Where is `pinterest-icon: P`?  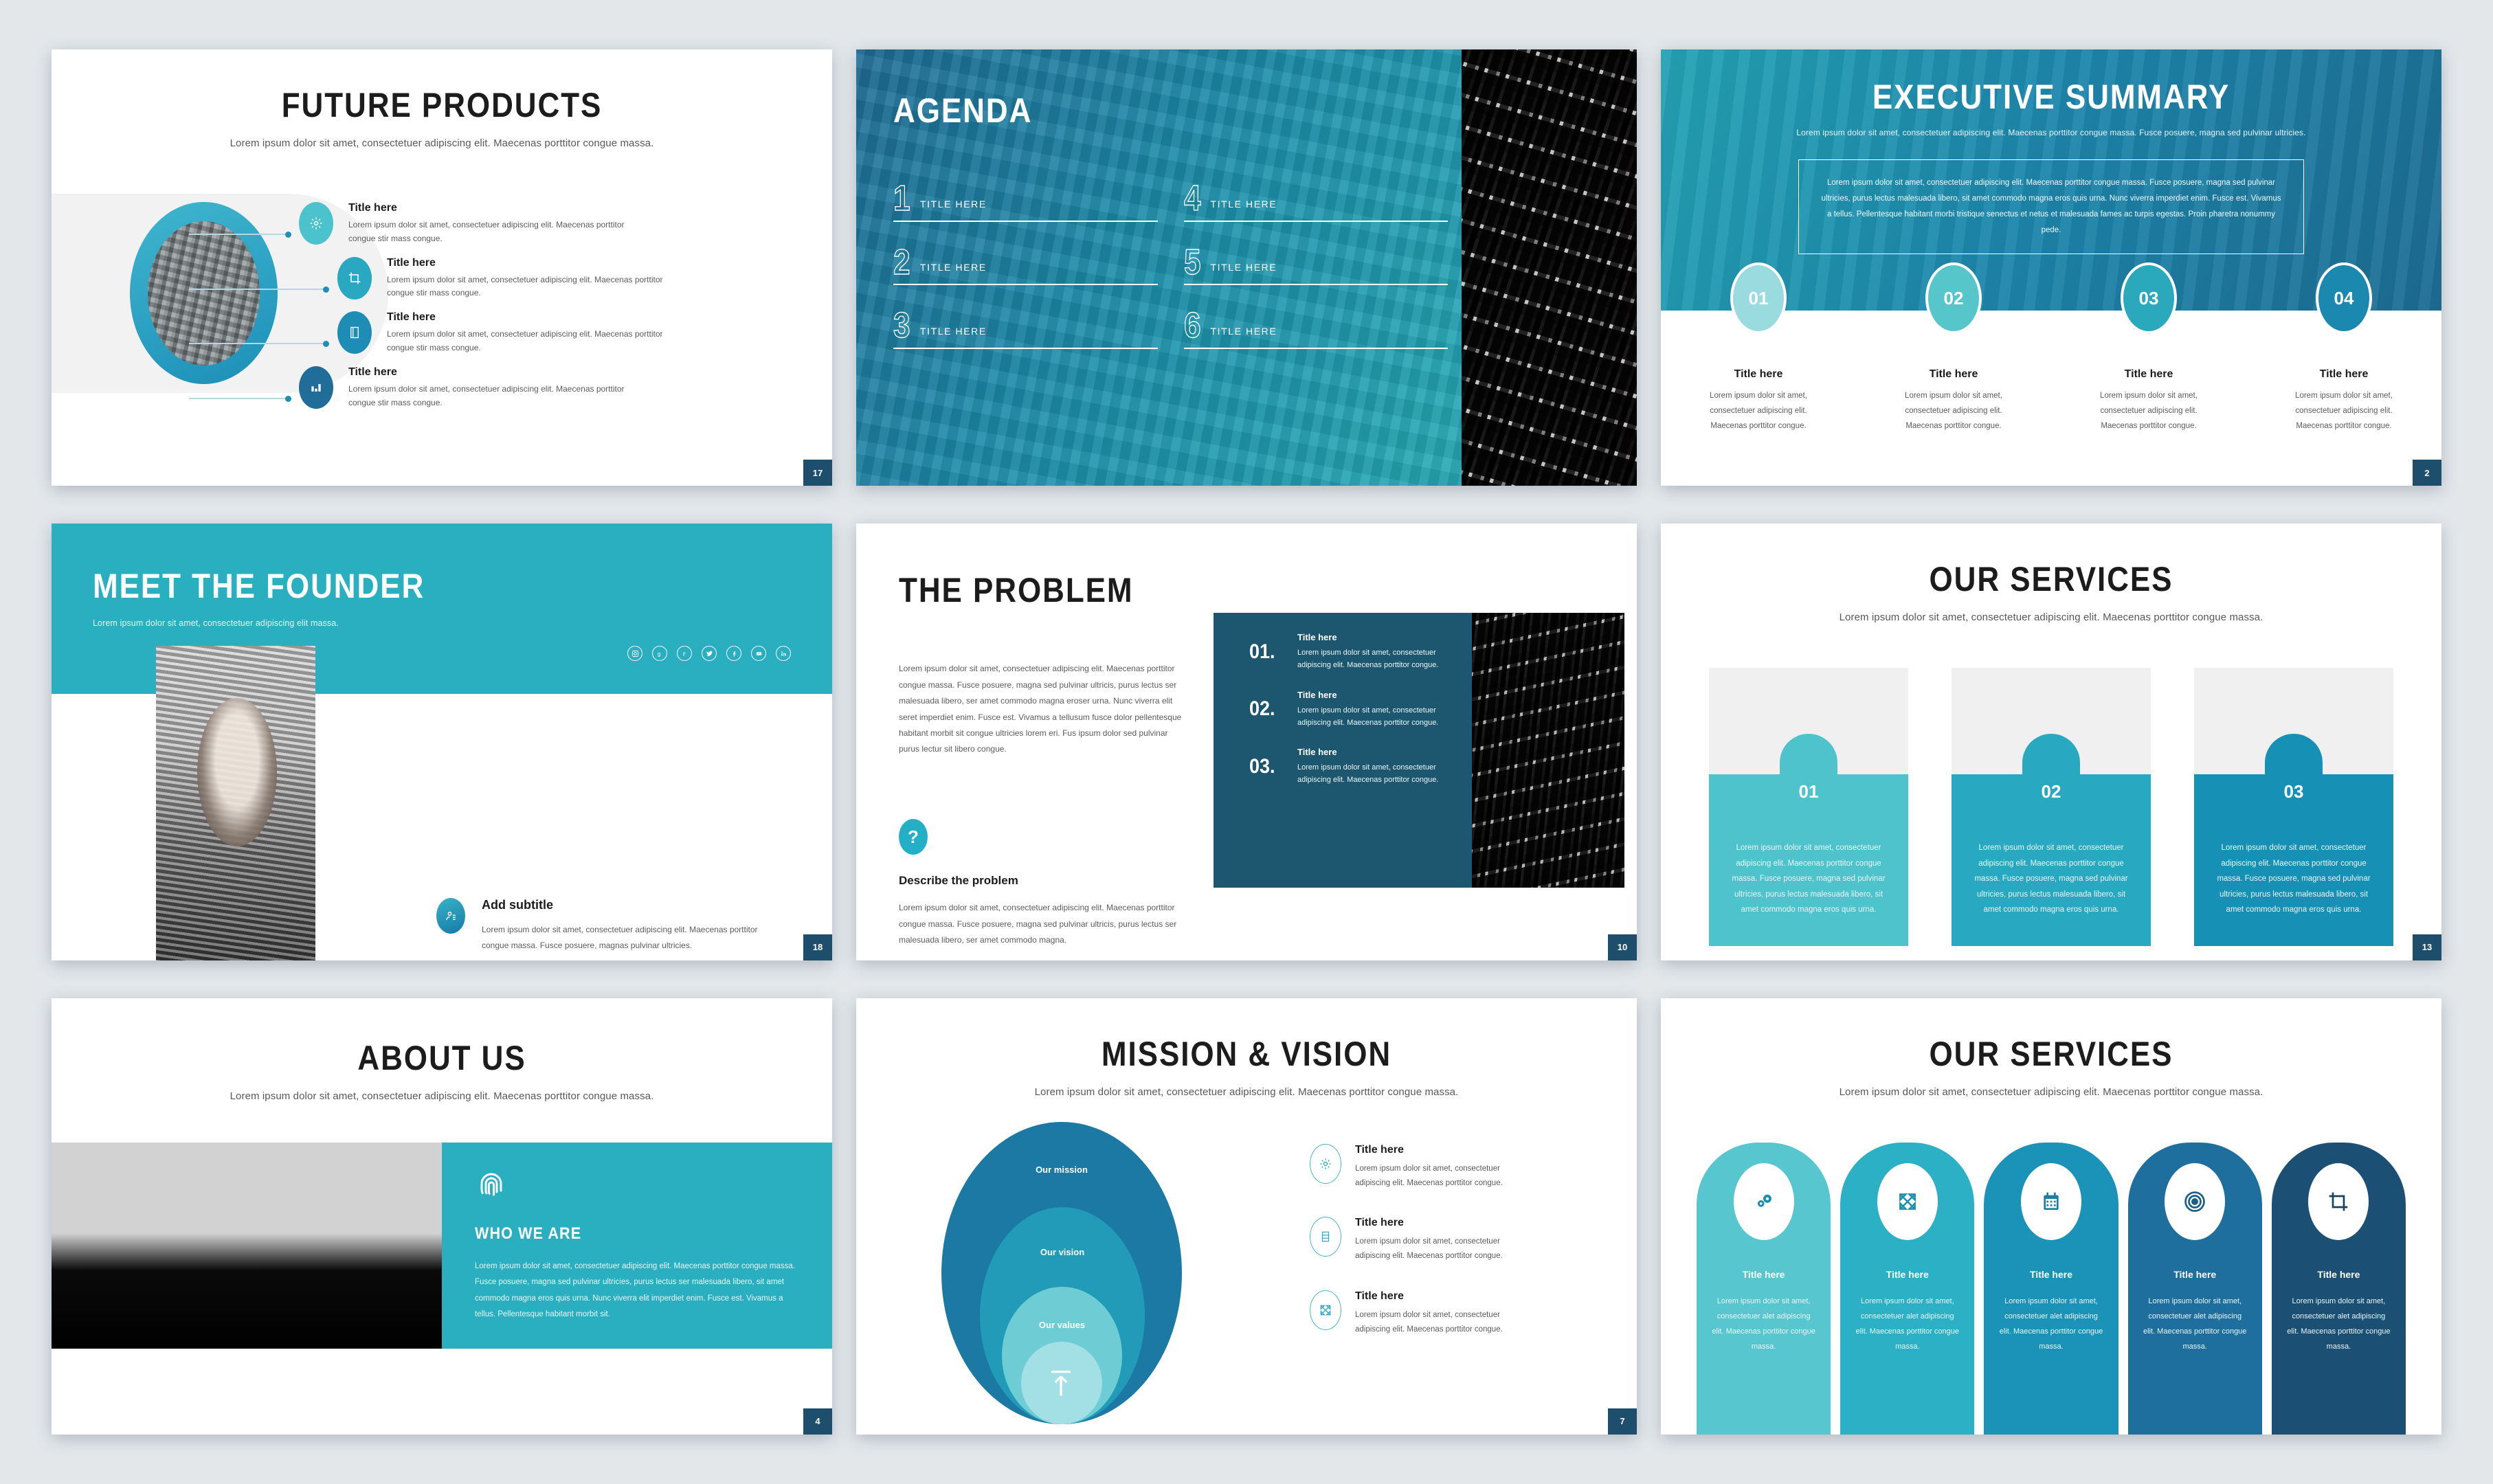
pinterest-icon: P is located at coordinates (684, 654).